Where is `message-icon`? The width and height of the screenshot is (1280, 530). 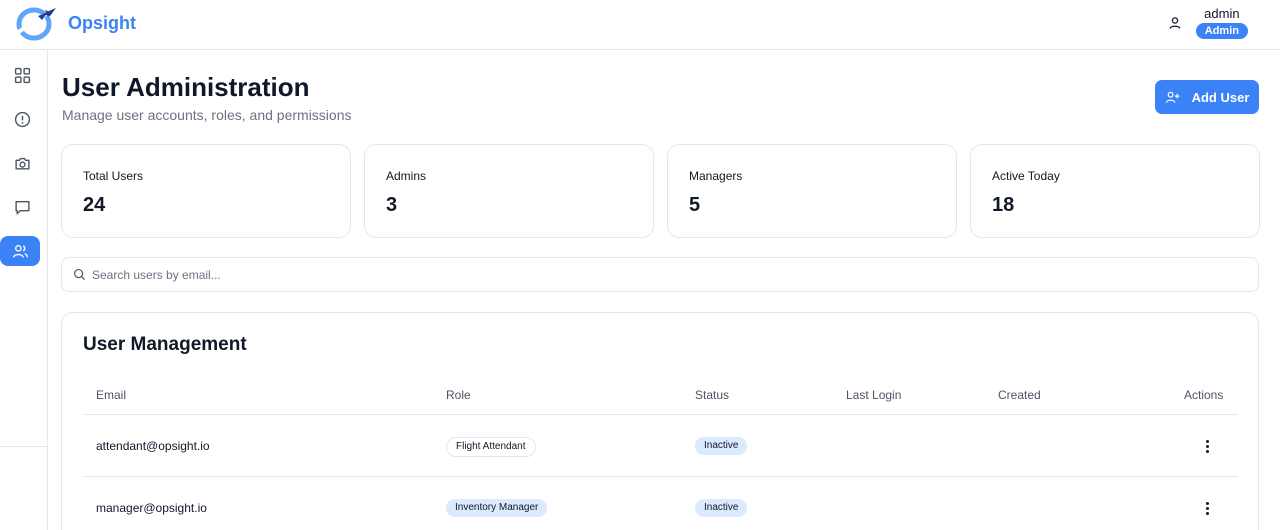 message-icon is located at coordinates (22, 207).